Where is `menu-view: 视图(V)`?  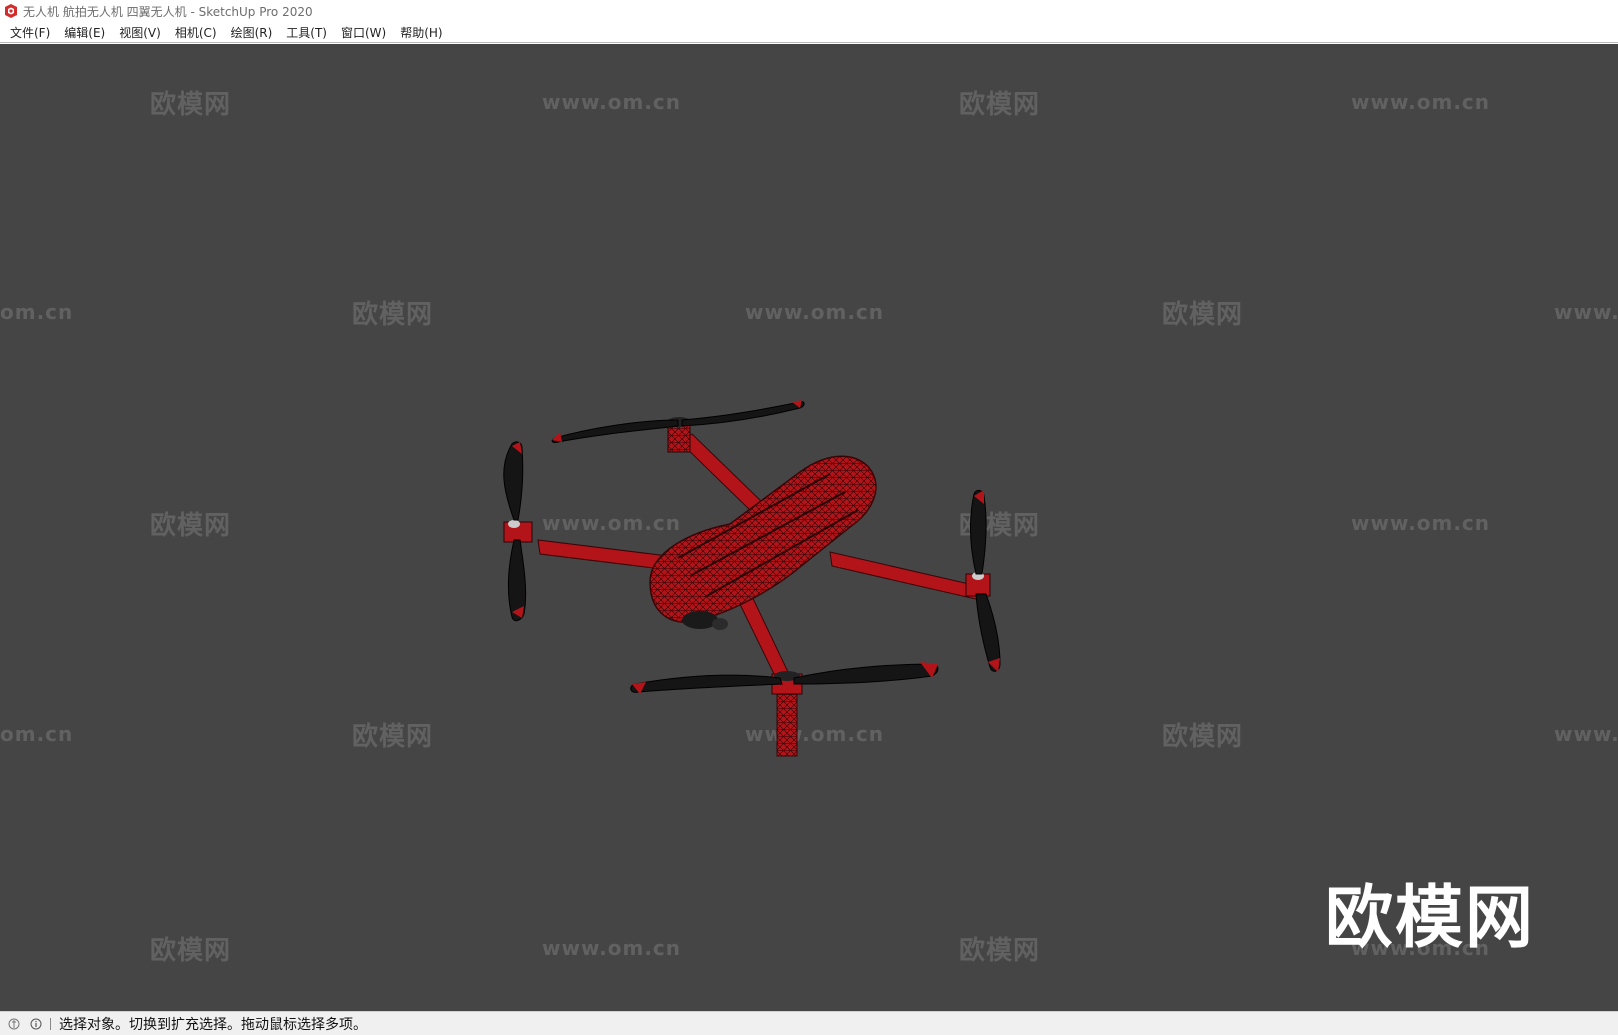
menu-view: 视图(V) is located at coordinates (140, 32).